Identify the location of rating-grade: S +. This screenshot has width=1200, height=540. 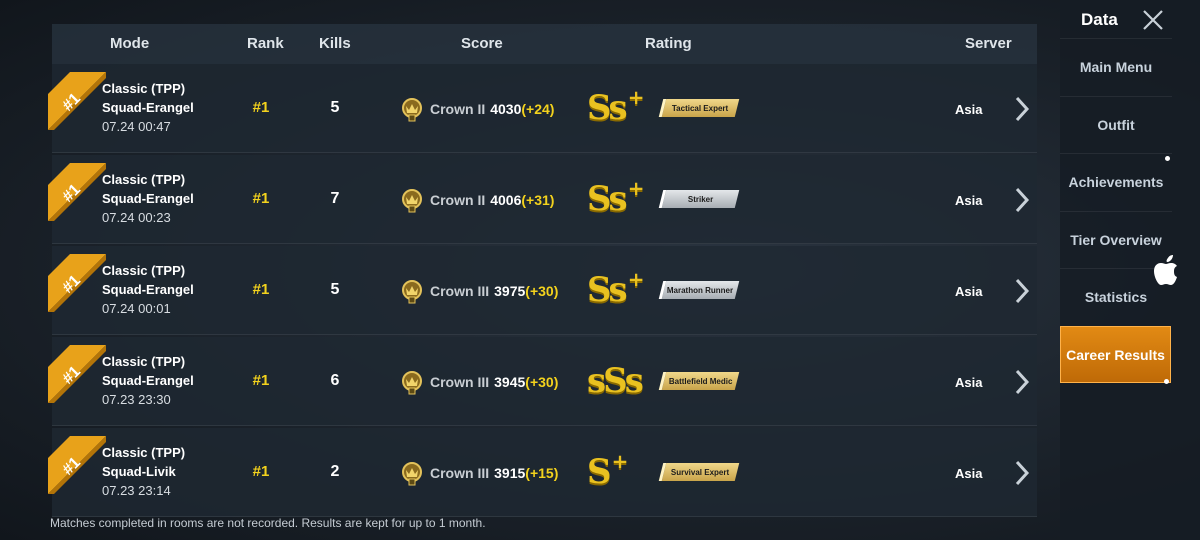
(607, 473).